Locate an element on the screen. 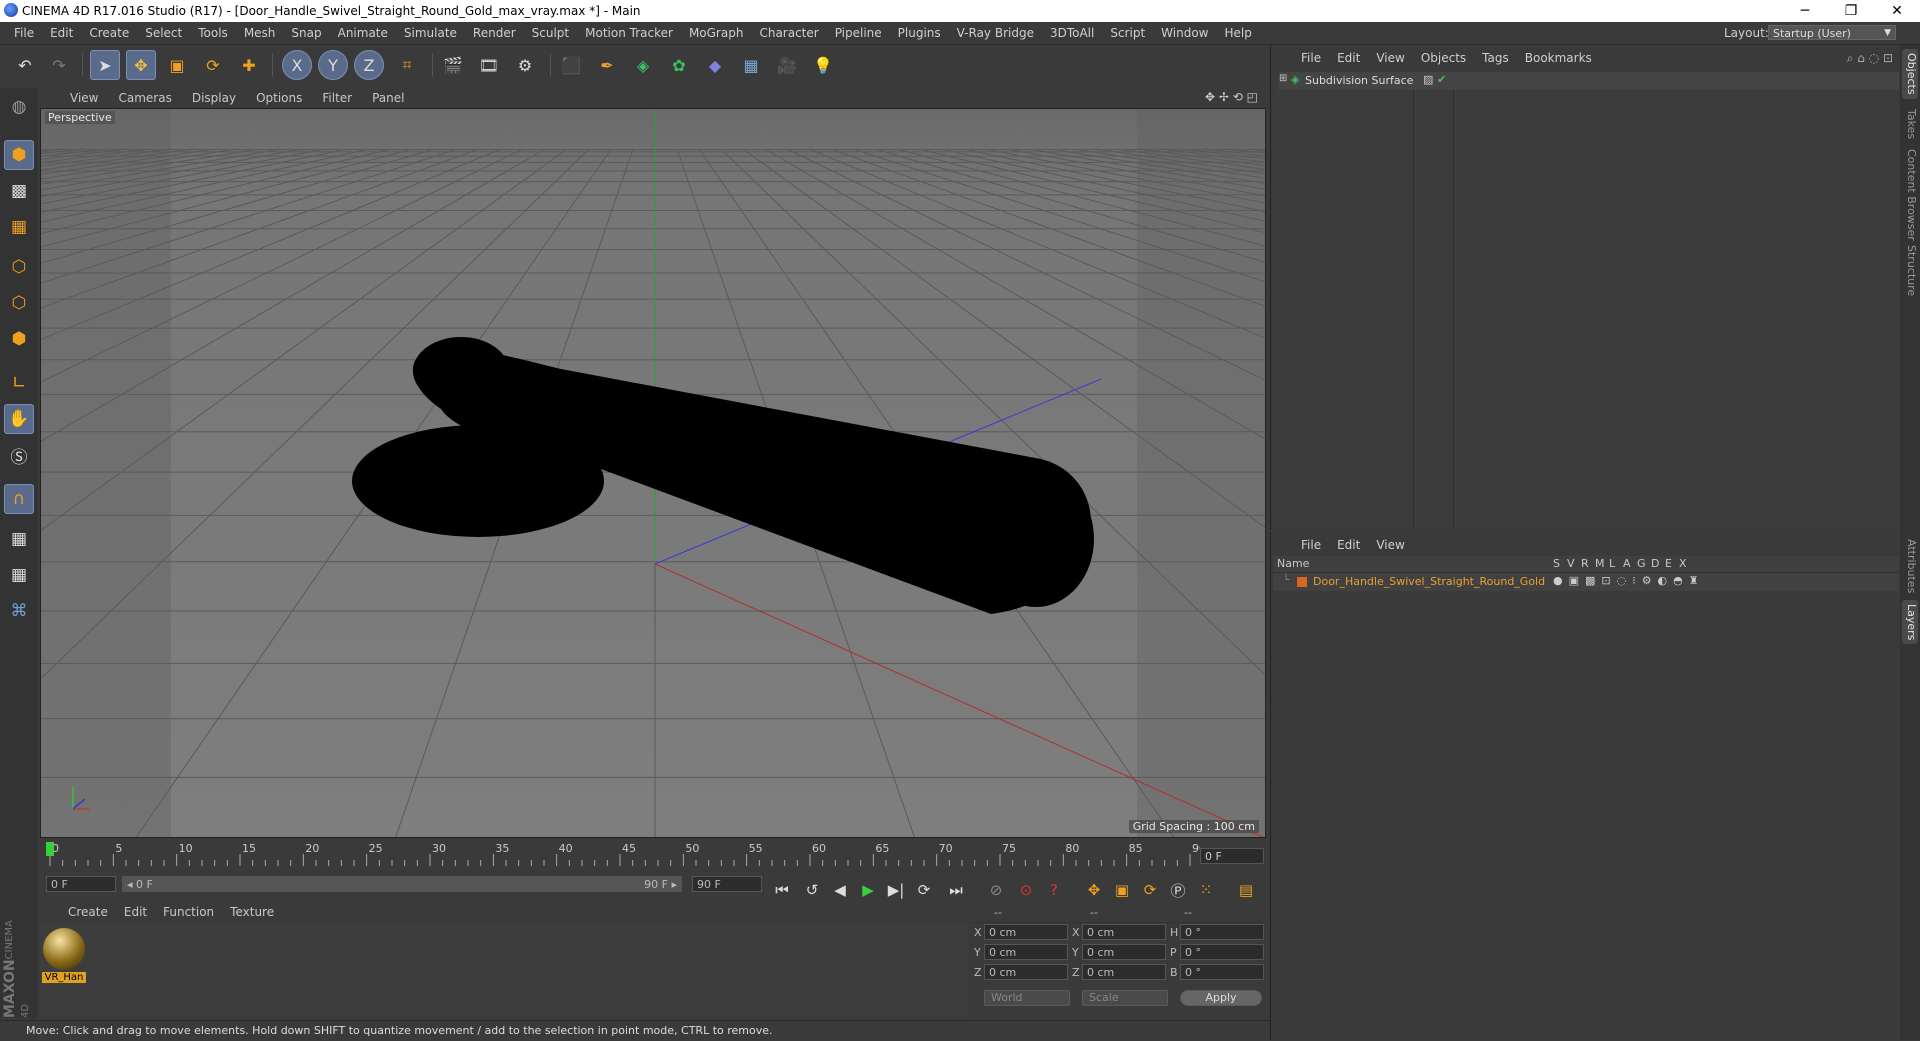 The height and width of the screenshot is (1041, 1920). enabled-checkmark-icon: ✔ is located at coordinates (1441, 79).